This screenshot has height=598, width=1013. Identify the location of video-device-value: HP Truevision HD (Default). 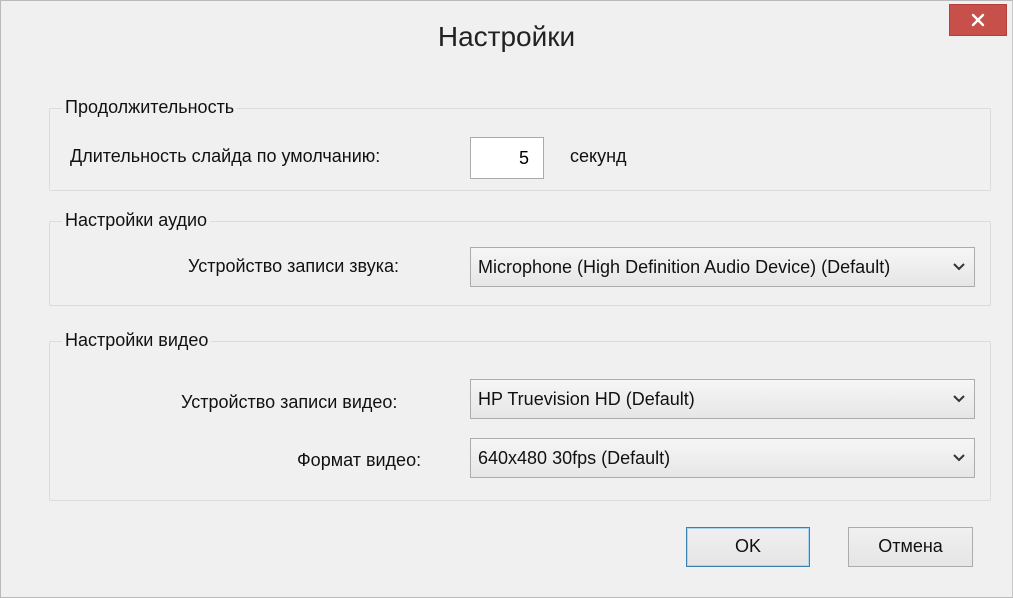
(586, 399).